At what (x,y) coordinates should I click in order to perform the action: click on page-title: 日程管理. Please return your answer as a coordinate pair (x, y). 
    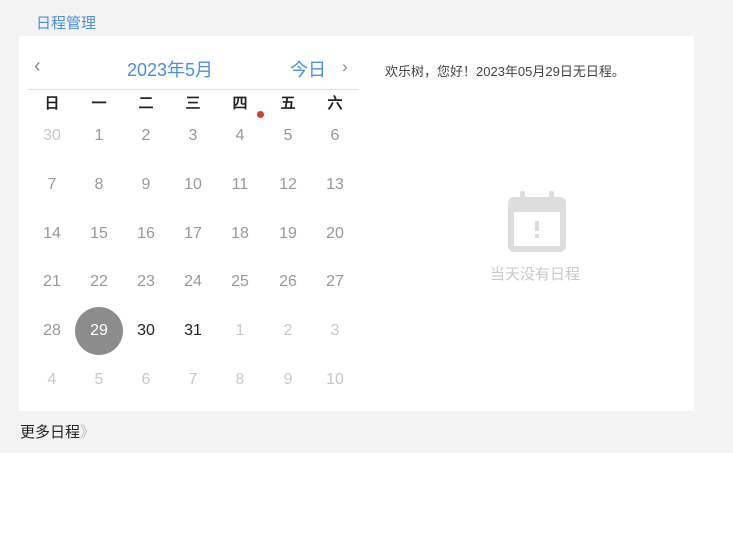
    Looking at the image, I should click on (66, 23).